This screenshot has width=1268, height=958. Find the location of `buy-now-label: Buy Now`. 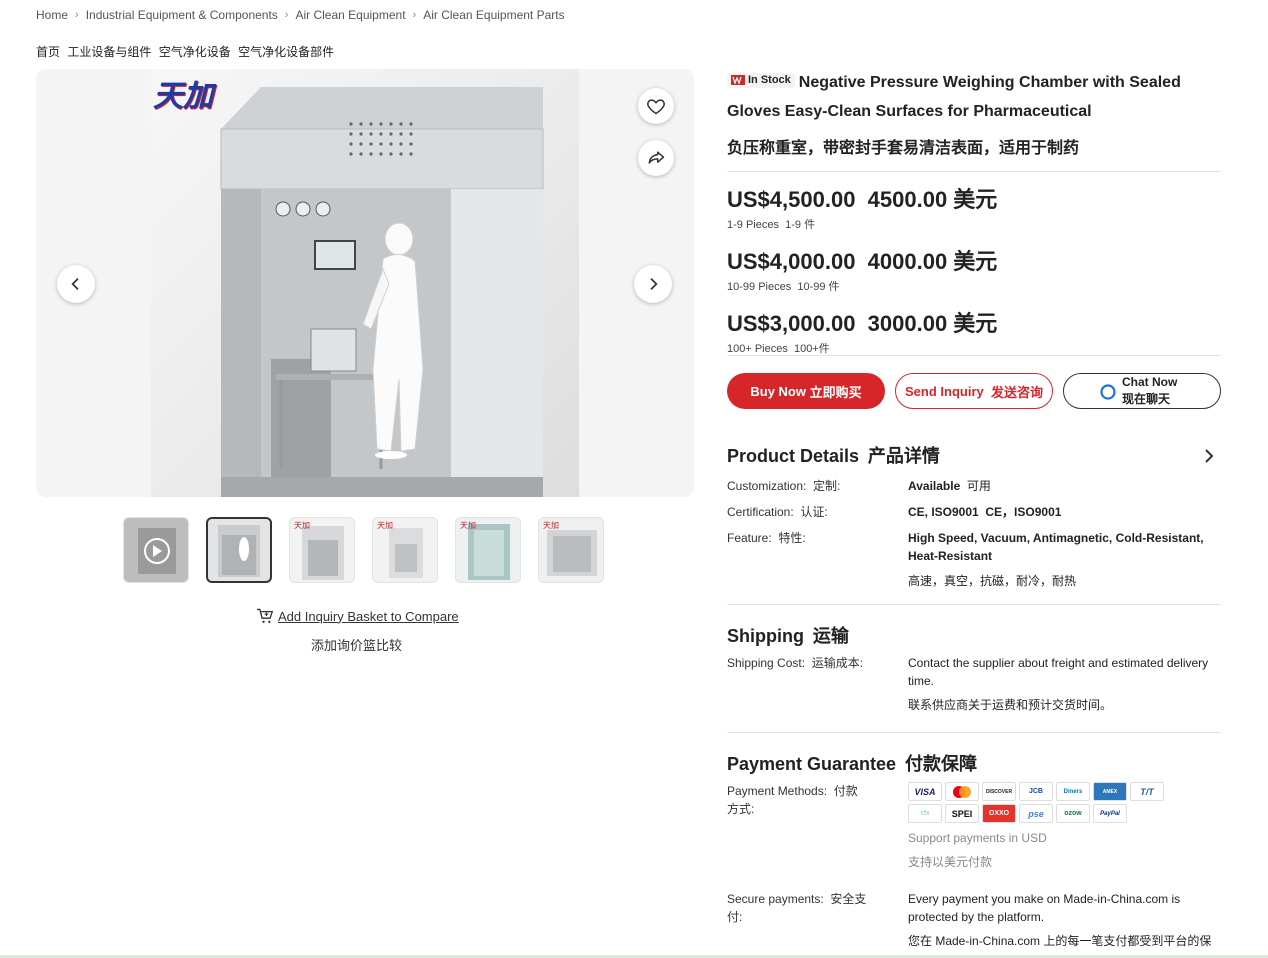

buy-now-label: Buy Now is located at coordinates (778, 391).